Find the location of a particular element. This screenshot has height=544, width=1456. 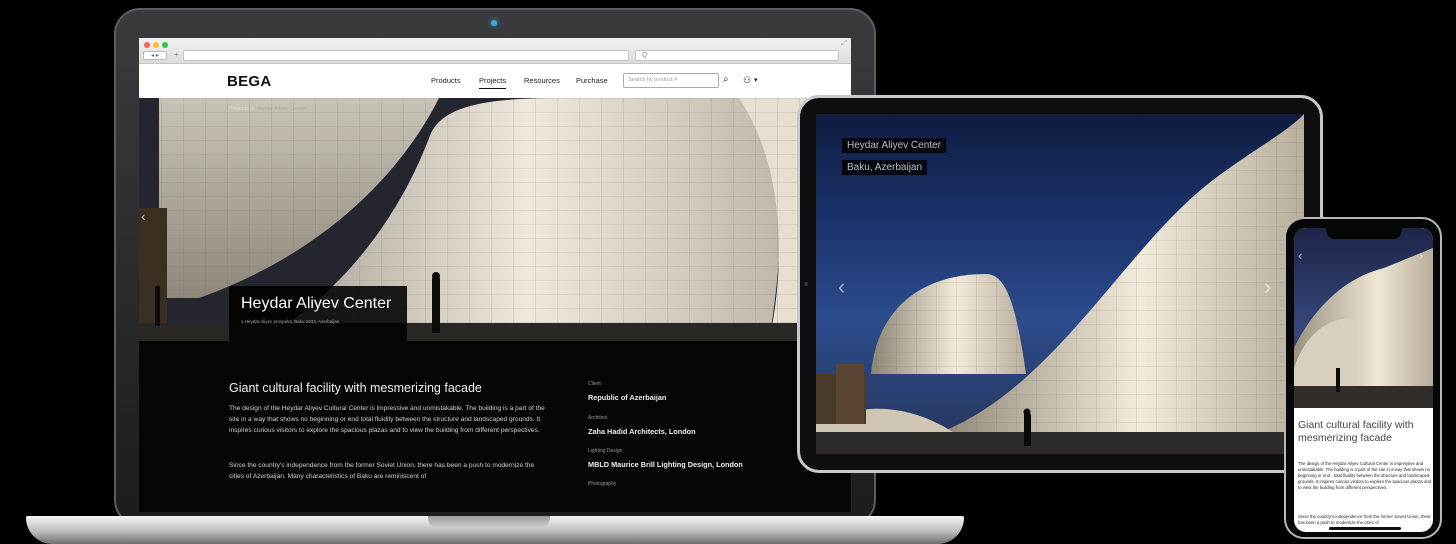

meta-photography-label: Photography is located at coordinates (602, 483).